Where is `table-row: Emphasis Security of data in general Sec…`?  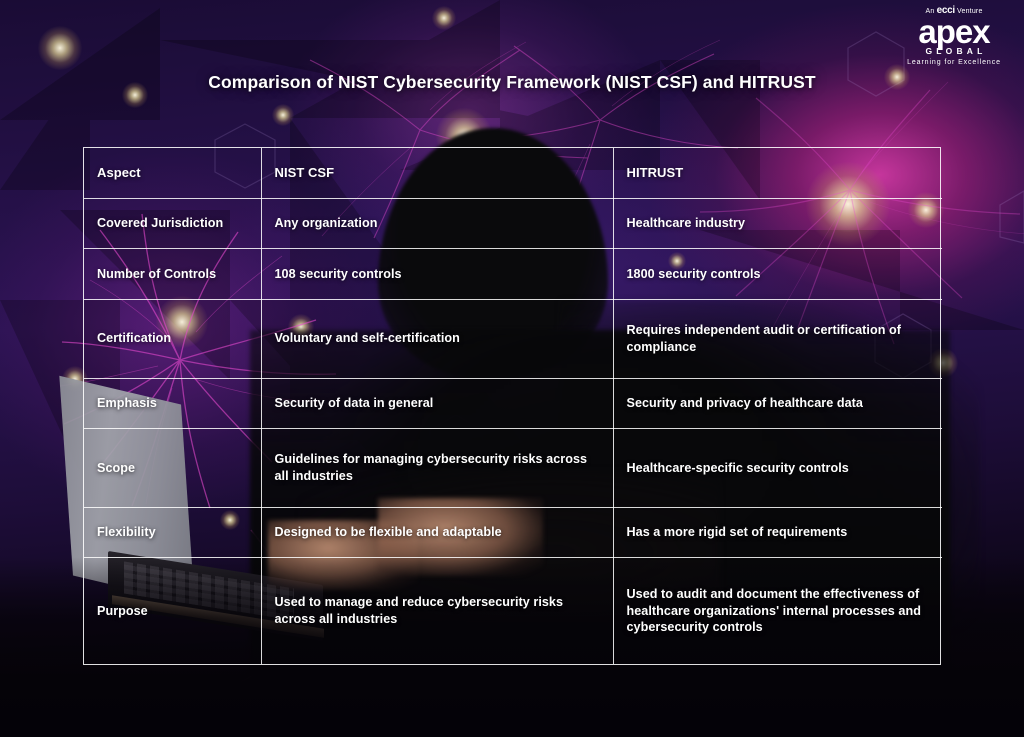
table-row: Emphasis Security of data in general Sec… is located at coordinates (513, 403).